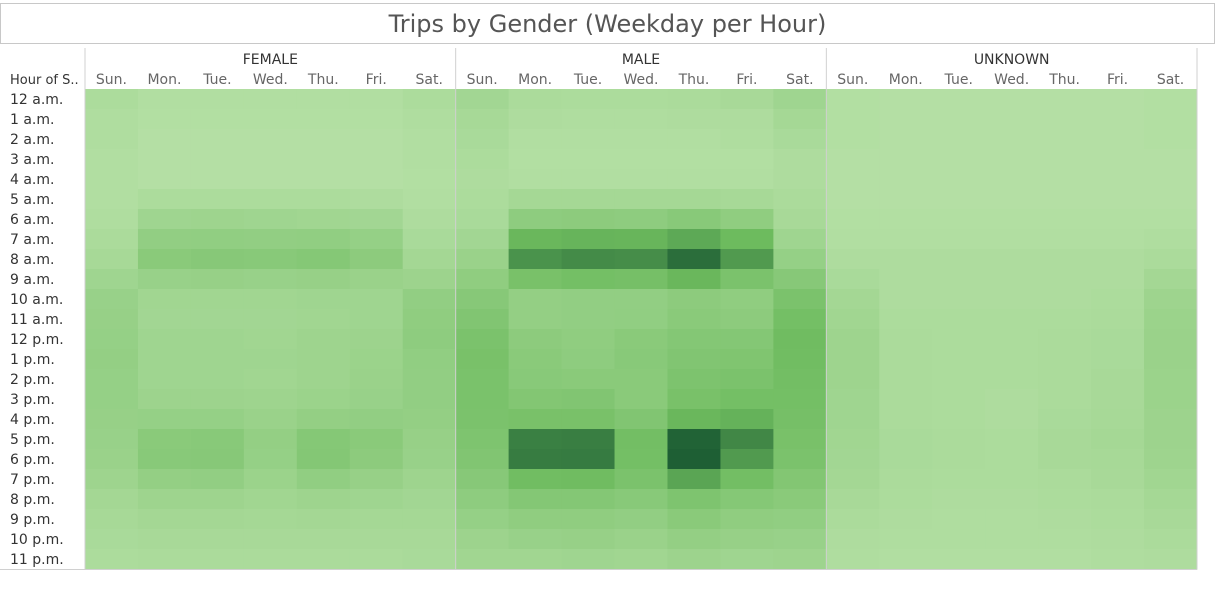  I want to click on hour-label: 10 p.m., so click(37, 540).